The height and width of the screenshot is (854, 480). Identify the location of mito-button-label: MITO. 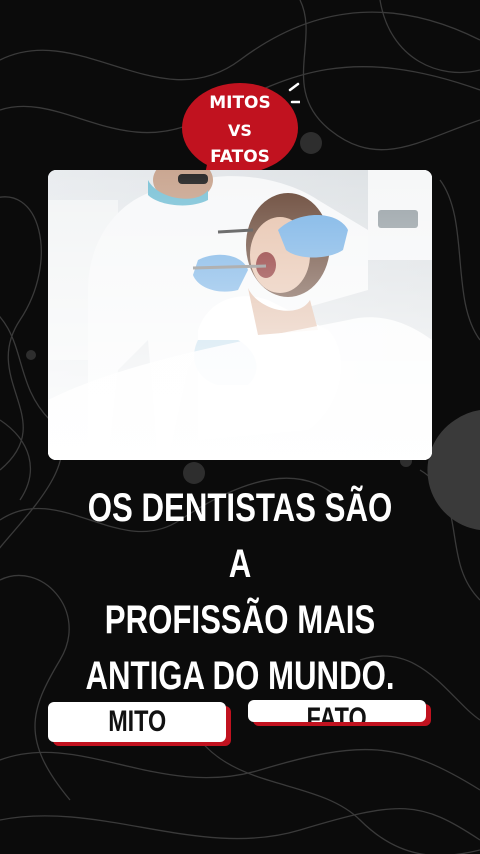
(137, 721).